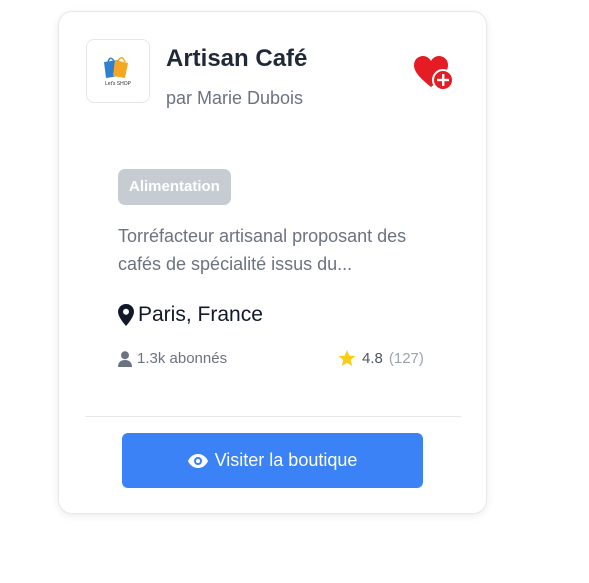  I want to click on svg-text: Let's SHOP, so click(118, 84).